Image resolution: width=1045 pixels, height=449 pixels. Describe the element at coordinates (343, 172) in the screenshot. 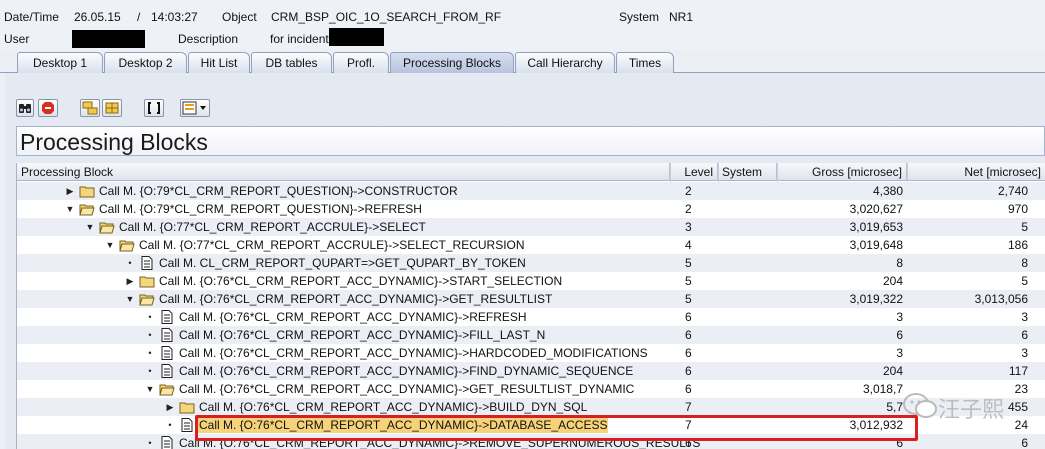

I see `column-header-processing-block: Processing Block` at that location.